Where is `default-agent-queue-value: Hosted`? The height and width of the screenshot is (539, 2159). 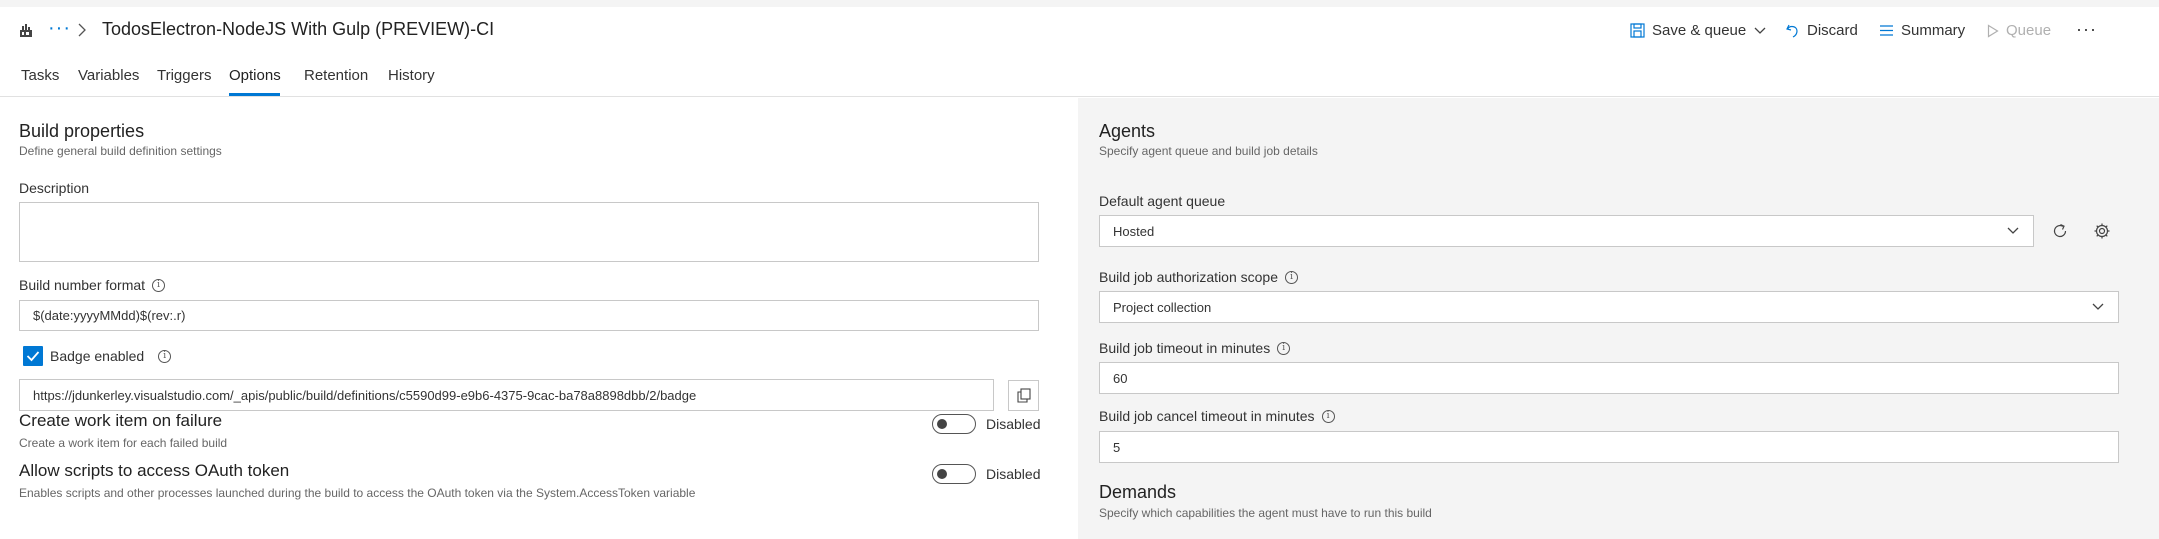
default-agent-queue-value: Hosted is located at coordinates (1134, 231).